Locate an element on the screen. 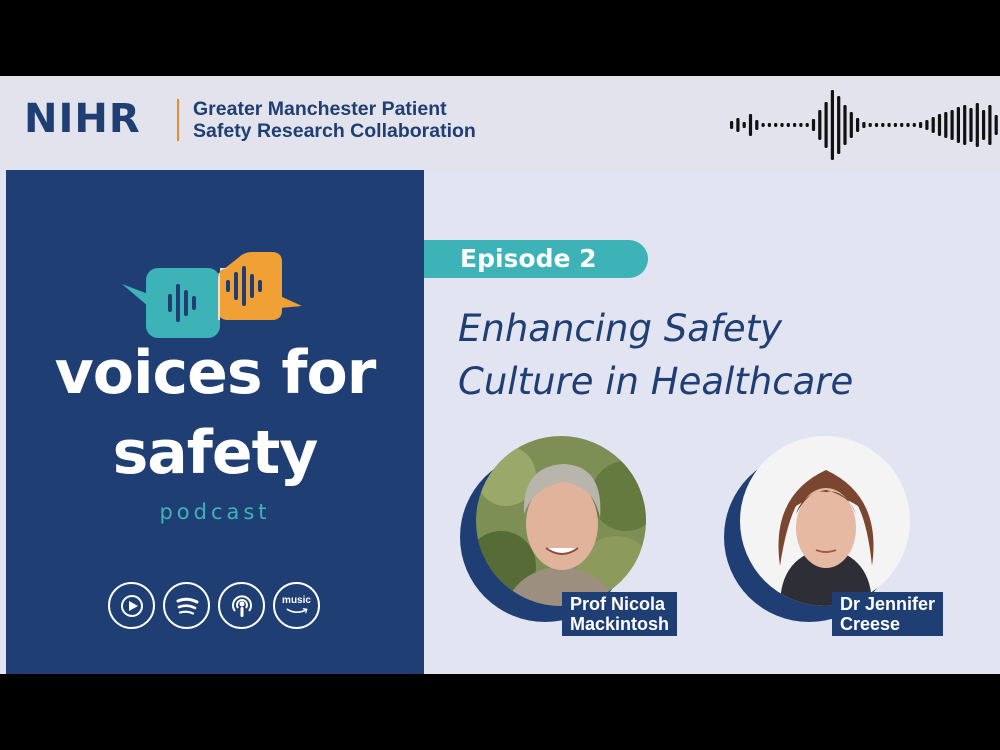 The image size is (1000, 750). show-subtitle: podcast is located at coordinates (215, 512).